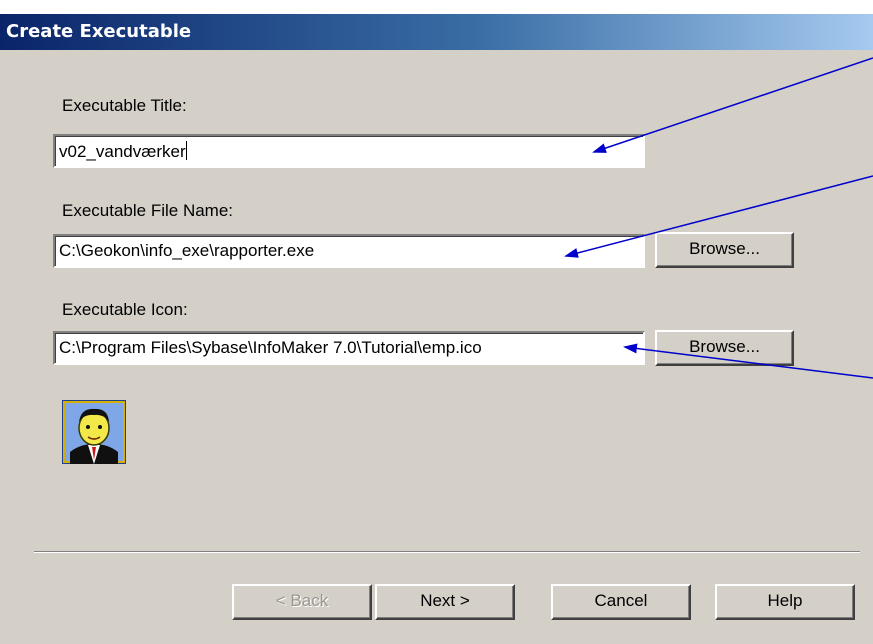 Image resolution: width=873 pixels, height=644 pixels. I want to click on arrow-to-title, so click(732, 105).